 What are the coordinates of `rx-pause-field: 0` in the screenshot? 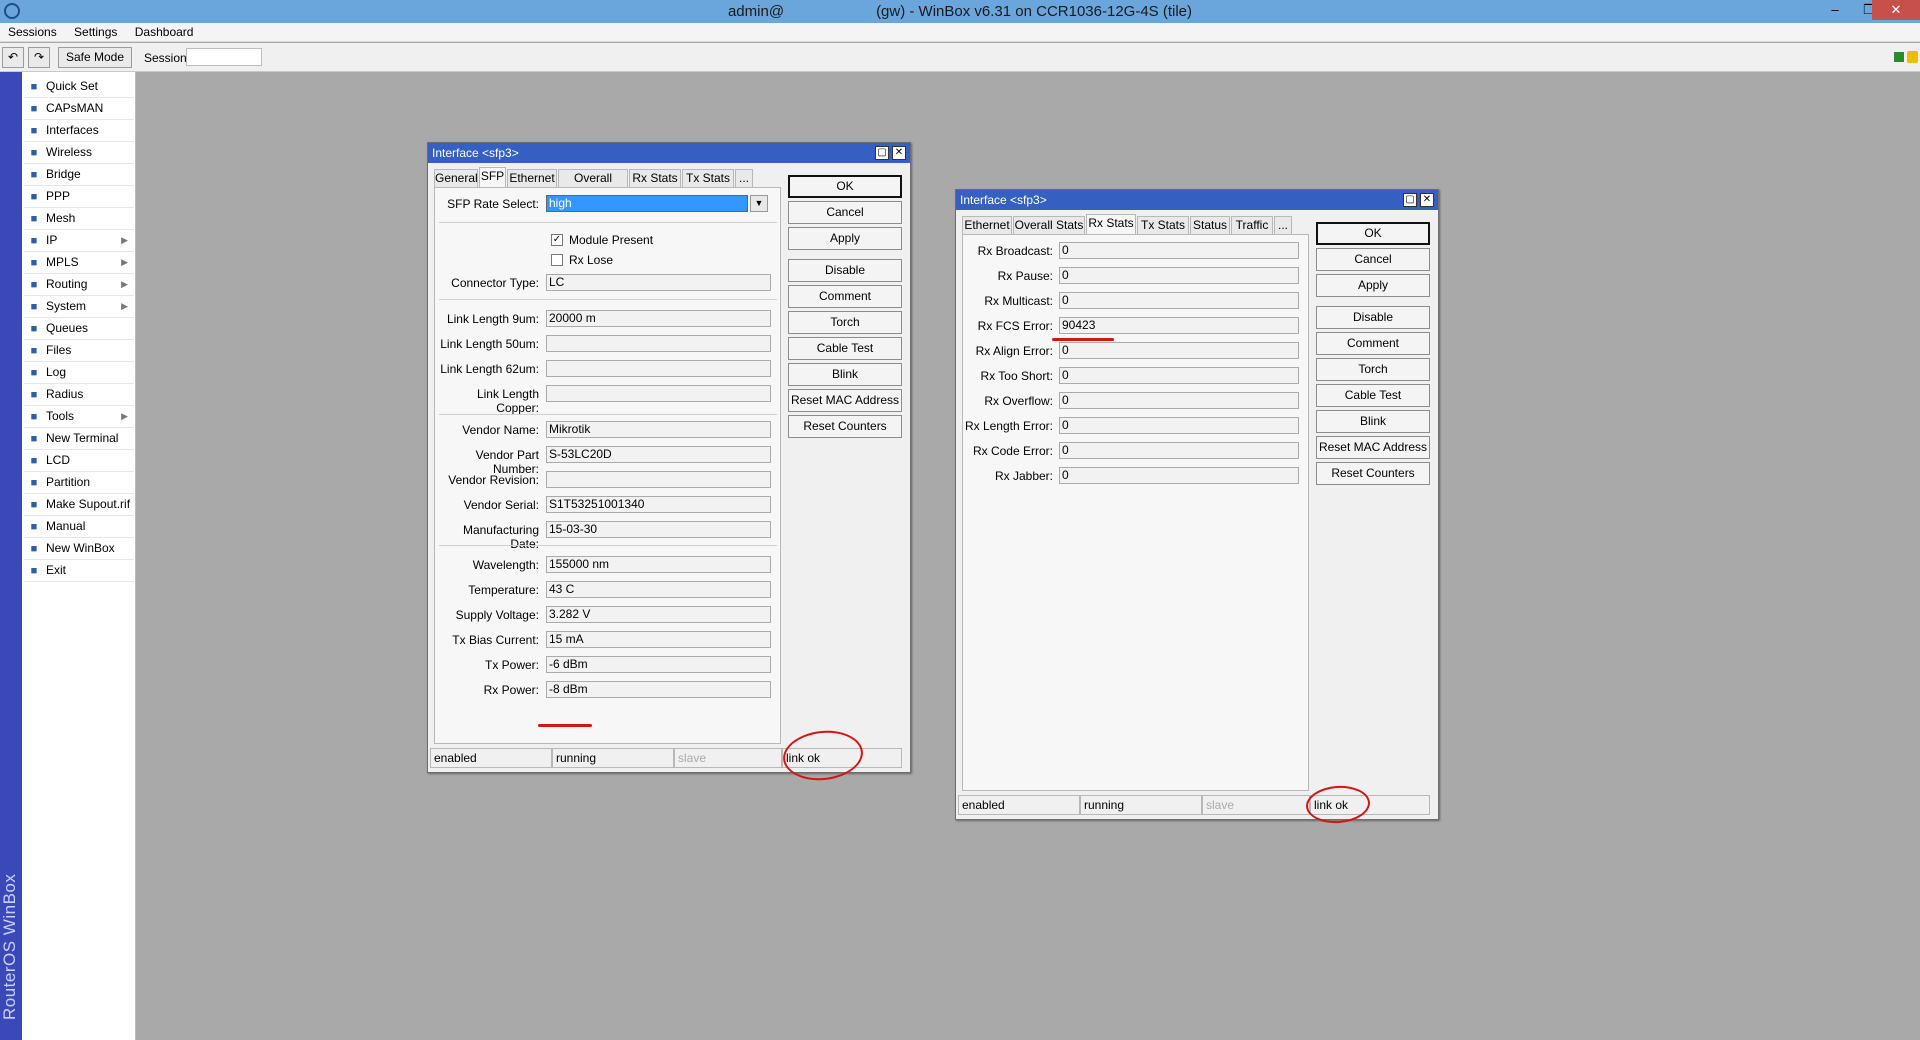 It's located at (1179, 275).